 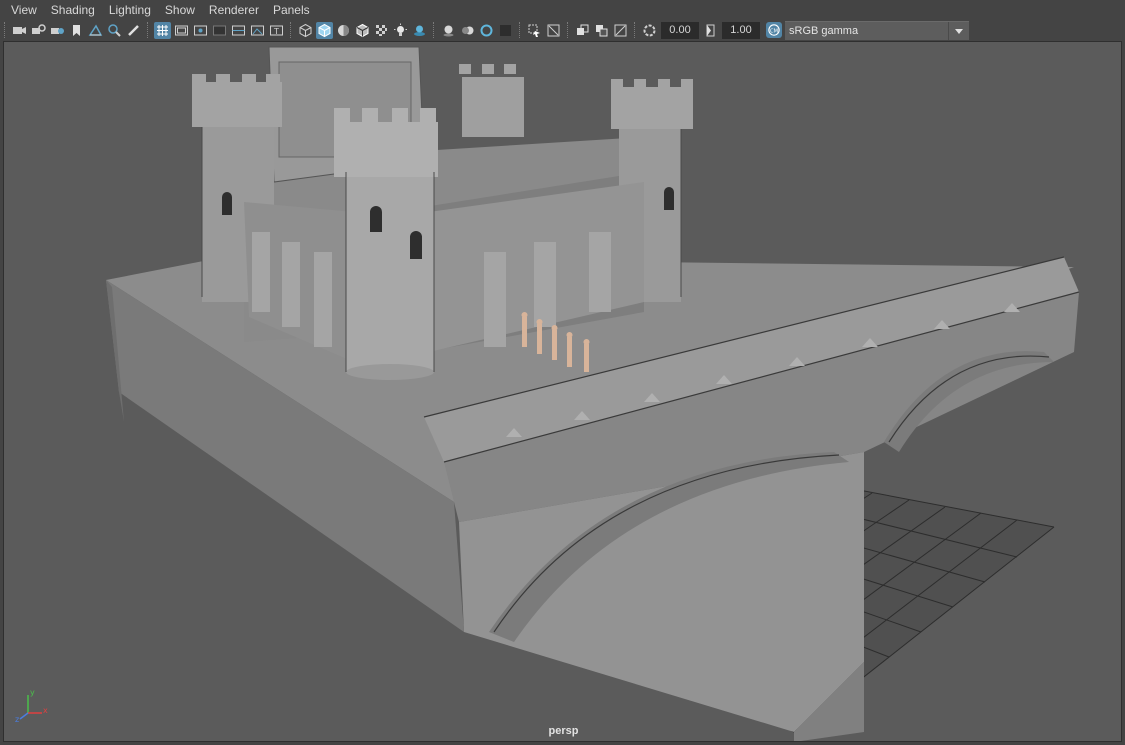 What do you see at coordinates (181, 30) in the screenshot?
I see `film-gate-icon` at bounding box center [181, 30].